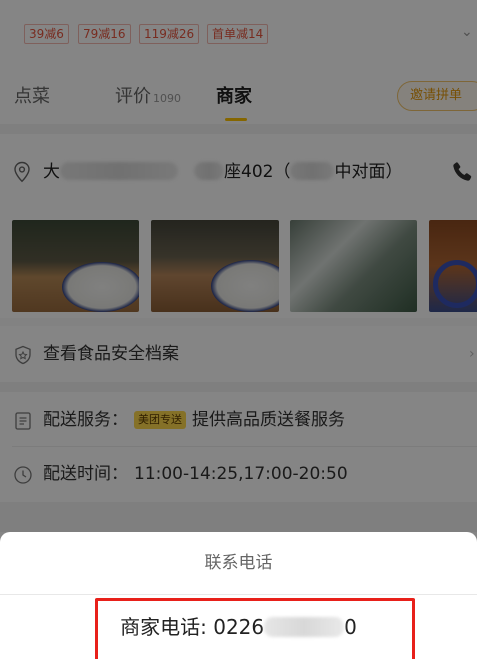 The width and height of the screenshot is (477, 659). What do you see at coordinates (238, 563) in the screenshot?
I see `sheet-title: 联系电话` at bounding box center [238, 563].